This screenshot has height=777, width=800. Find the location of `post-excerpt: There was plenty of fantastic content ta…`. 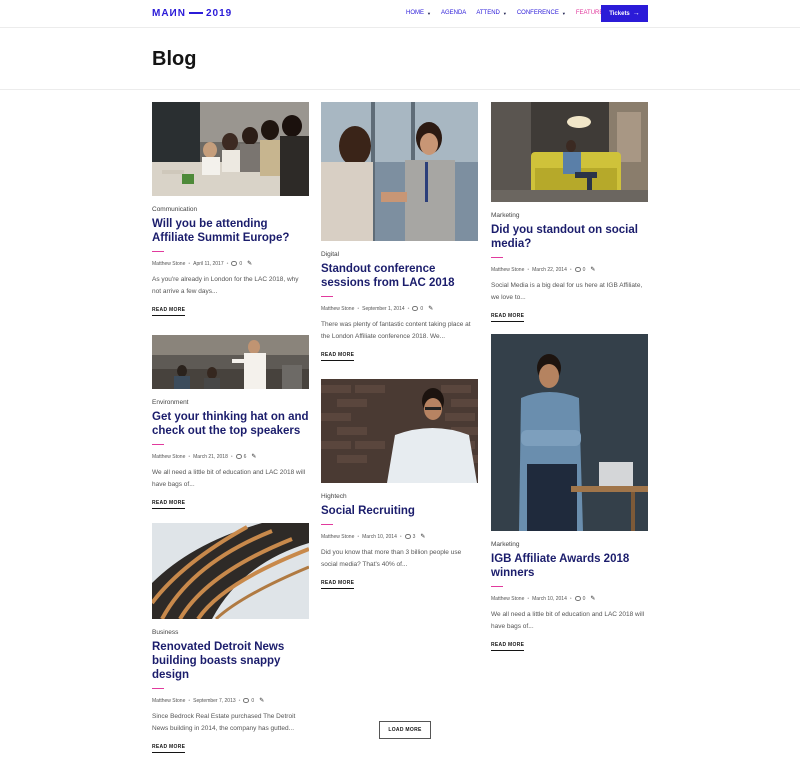

post-excerpt: There was plenty of fantastic content ta… is located at coordinates (396, 330).